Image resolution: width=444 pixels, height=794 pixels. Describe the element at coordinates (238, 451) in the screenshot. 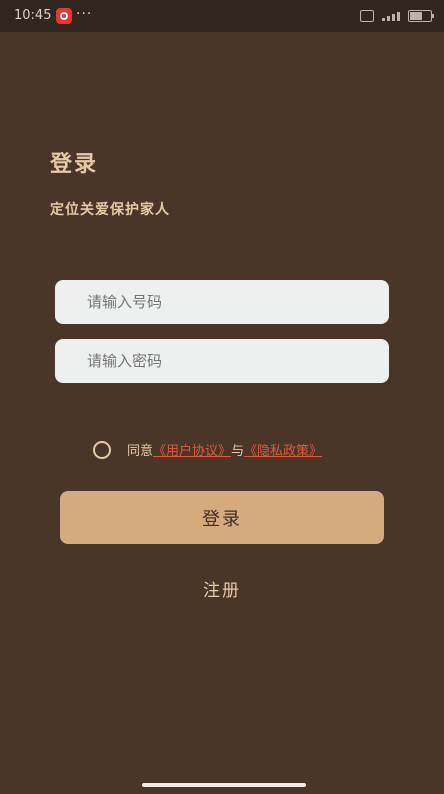

I see `and-text: 与` at that location.